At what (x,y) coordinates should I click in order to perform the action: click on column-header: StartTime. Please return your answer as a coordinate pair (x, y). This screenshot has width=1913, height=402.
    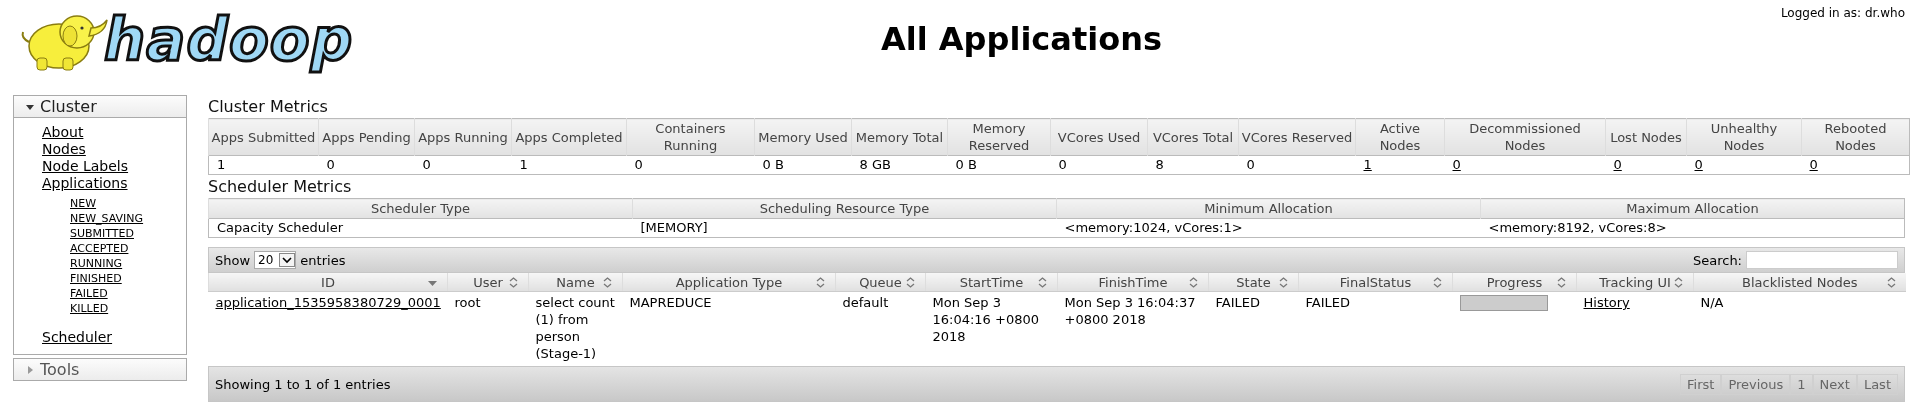
    Looking at the image, I should click on (991, 282).